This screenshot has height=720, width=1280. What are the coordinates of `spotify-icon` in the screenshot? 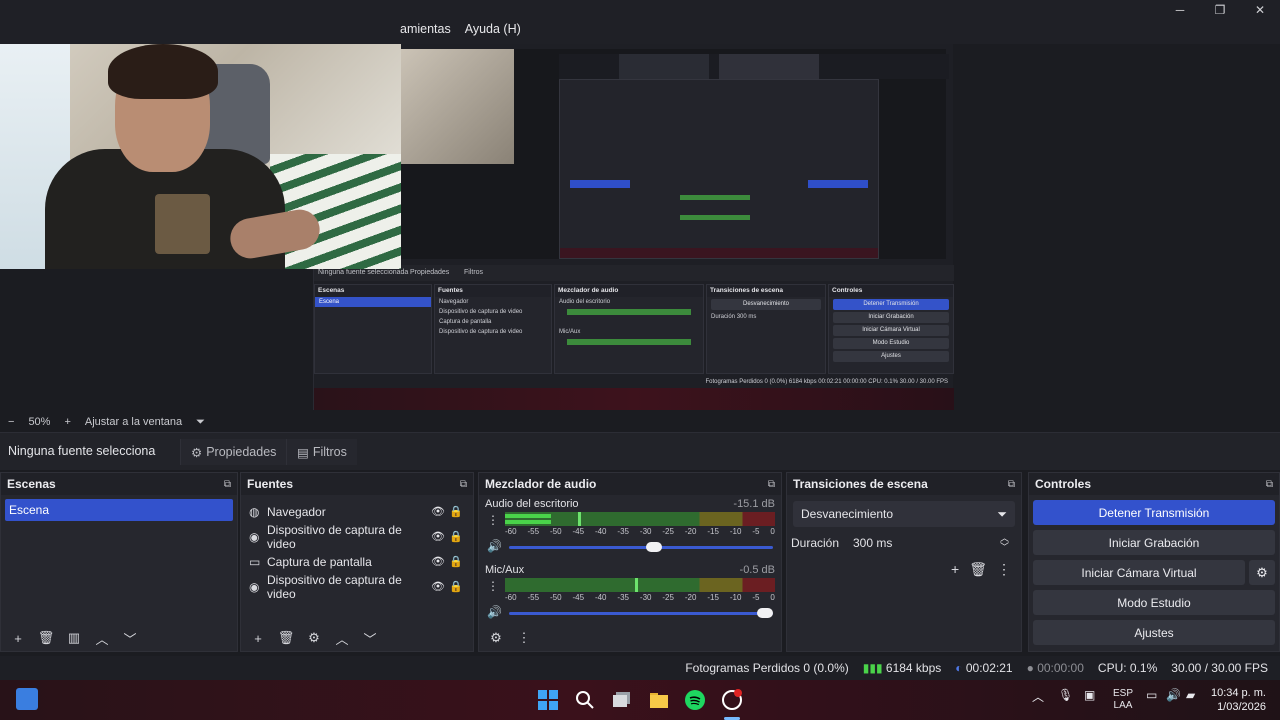 It's located at (695, 700).